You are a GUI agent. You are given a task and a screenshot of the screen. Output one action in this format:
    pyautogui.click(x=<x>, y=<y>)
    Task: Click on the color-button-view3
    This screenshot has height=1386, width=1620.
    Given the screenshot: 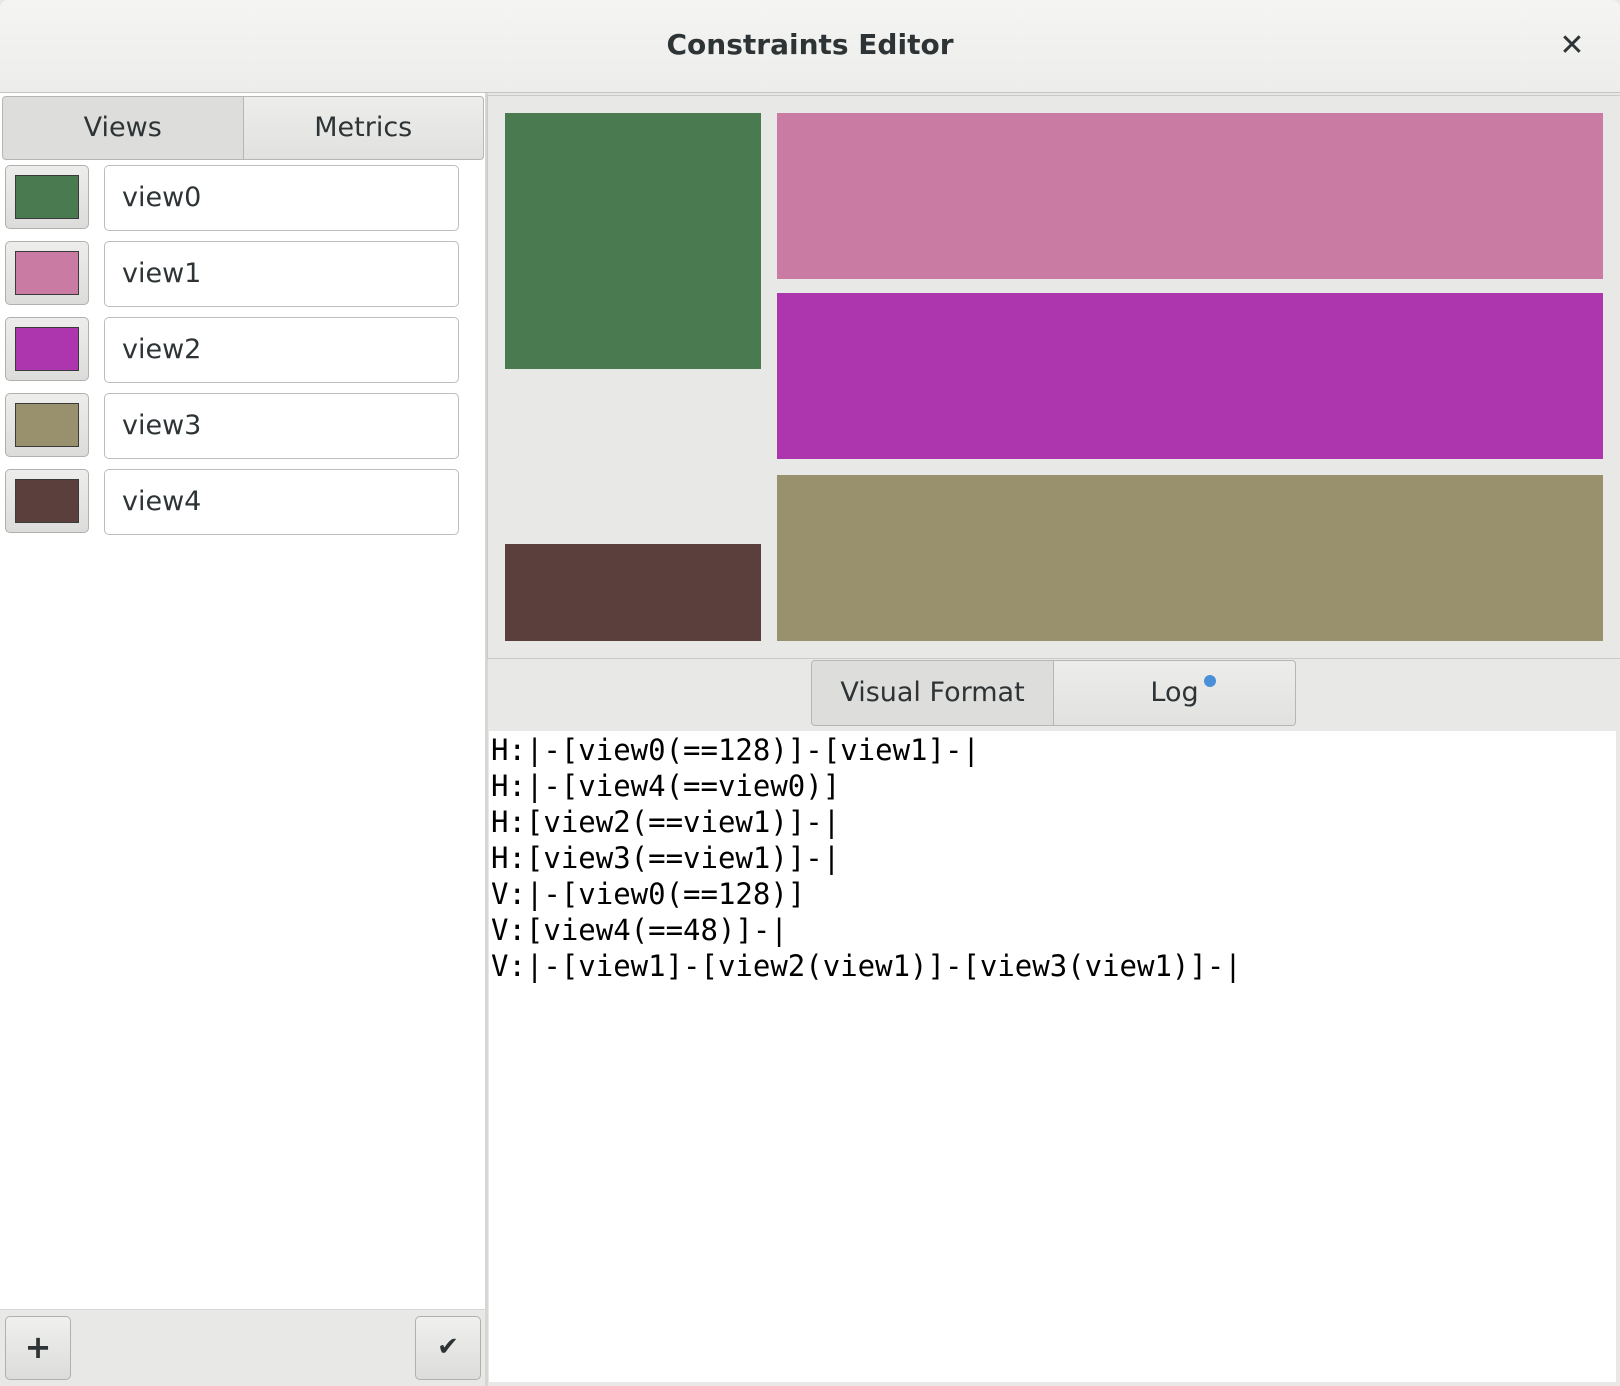 What is the action you would take?
    pyautogui.click(x=47, y=425)
    